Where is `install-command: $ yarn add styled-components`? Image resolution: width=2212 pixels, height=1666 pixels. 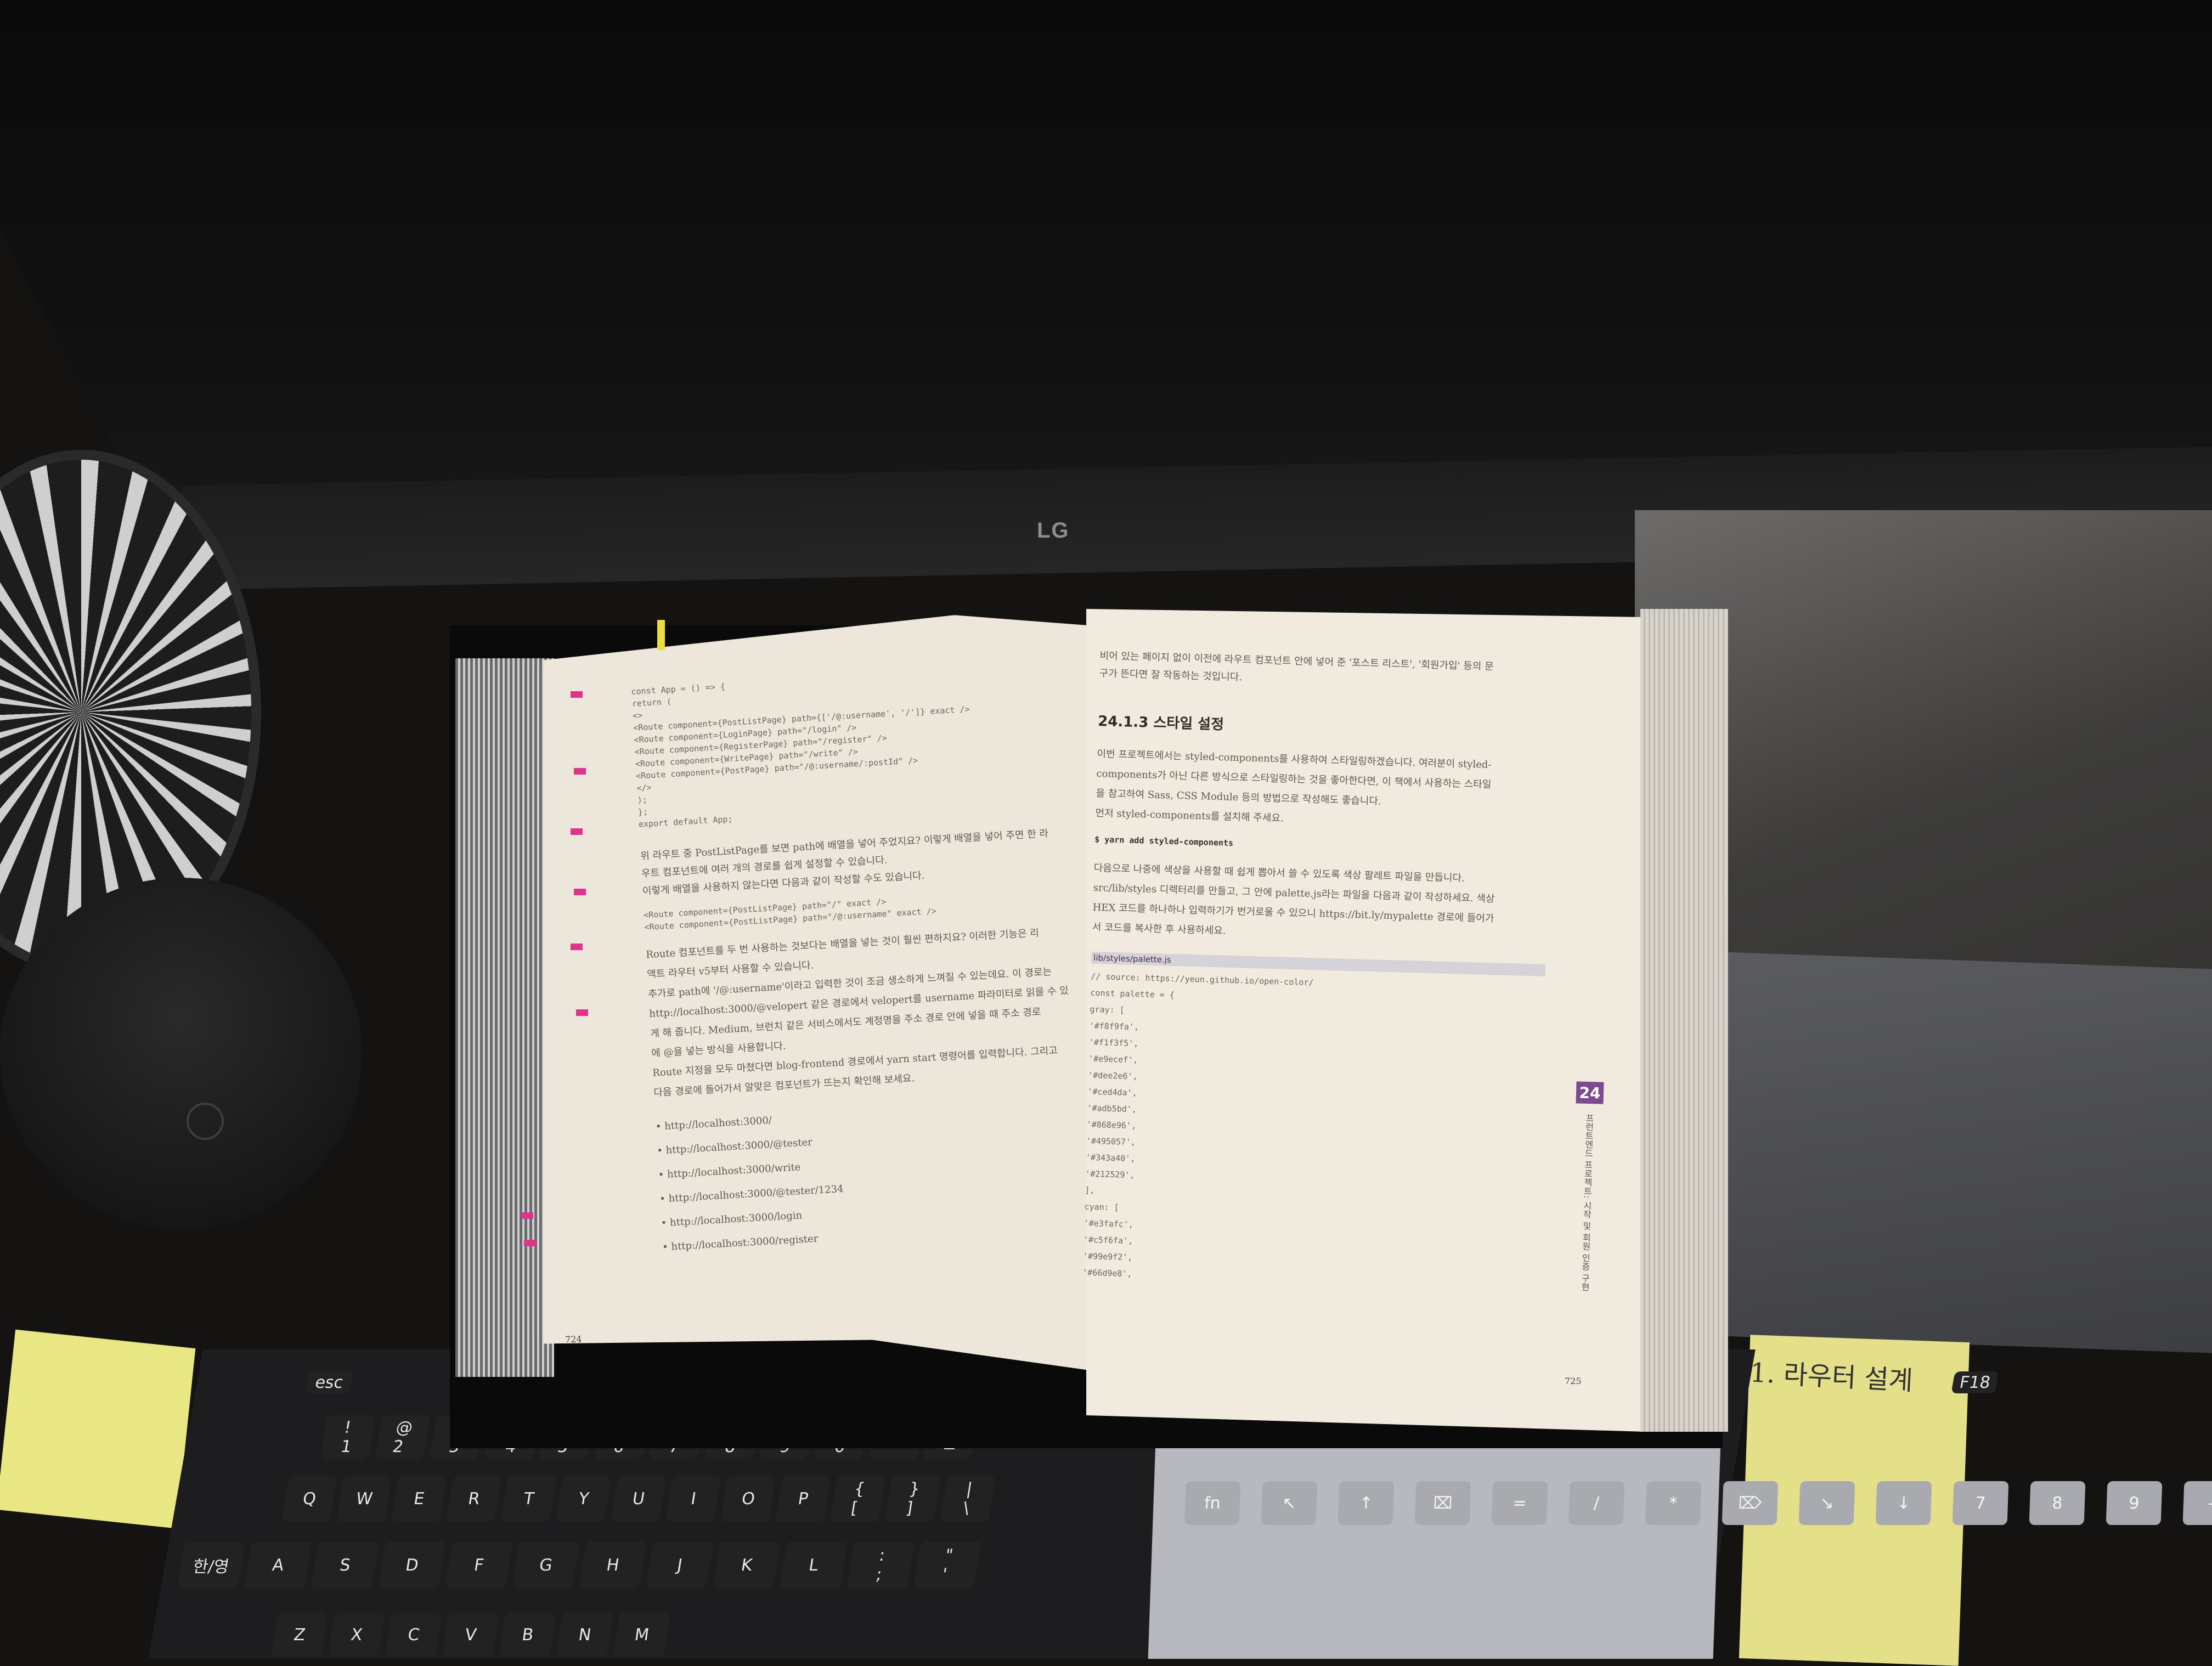 install-command: $ yarn add styled-components is located at coordinates (1164, 841).